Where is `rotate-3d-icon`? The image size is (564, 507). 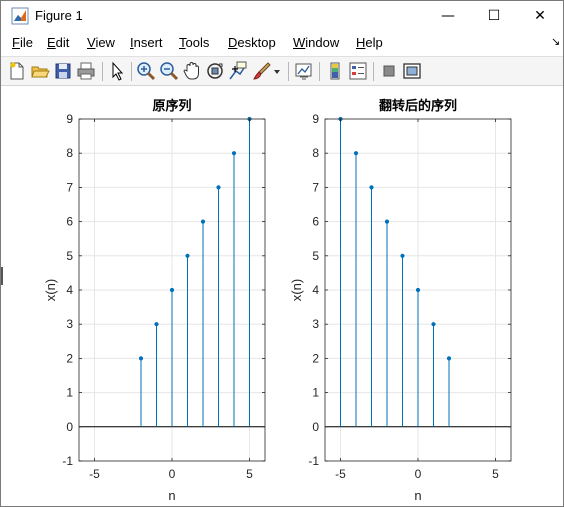
rotate-3d-icon is located at coordinates (215, 71).